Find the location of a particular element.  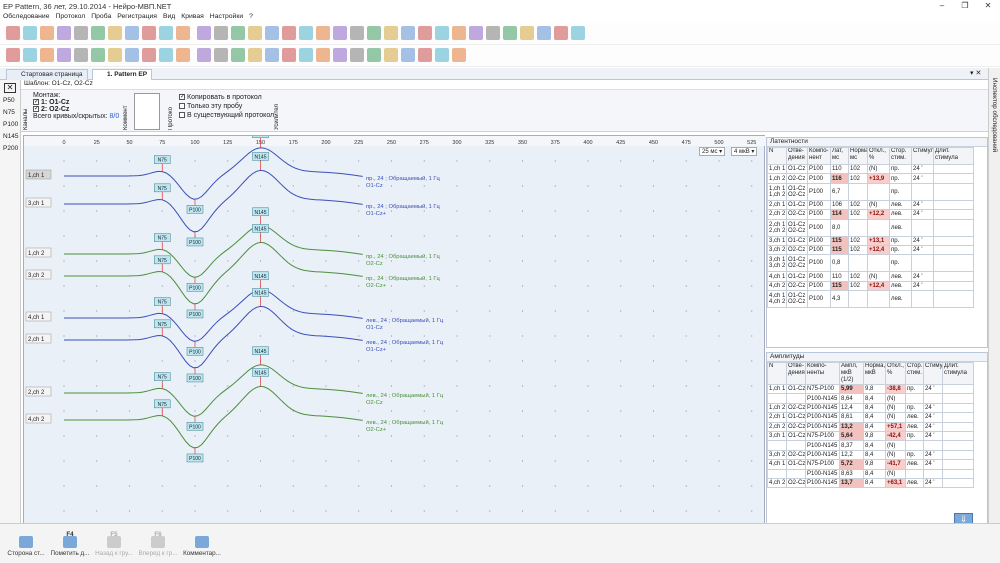

menu-item-curve: Кривая is located at coordinates (192, 18).